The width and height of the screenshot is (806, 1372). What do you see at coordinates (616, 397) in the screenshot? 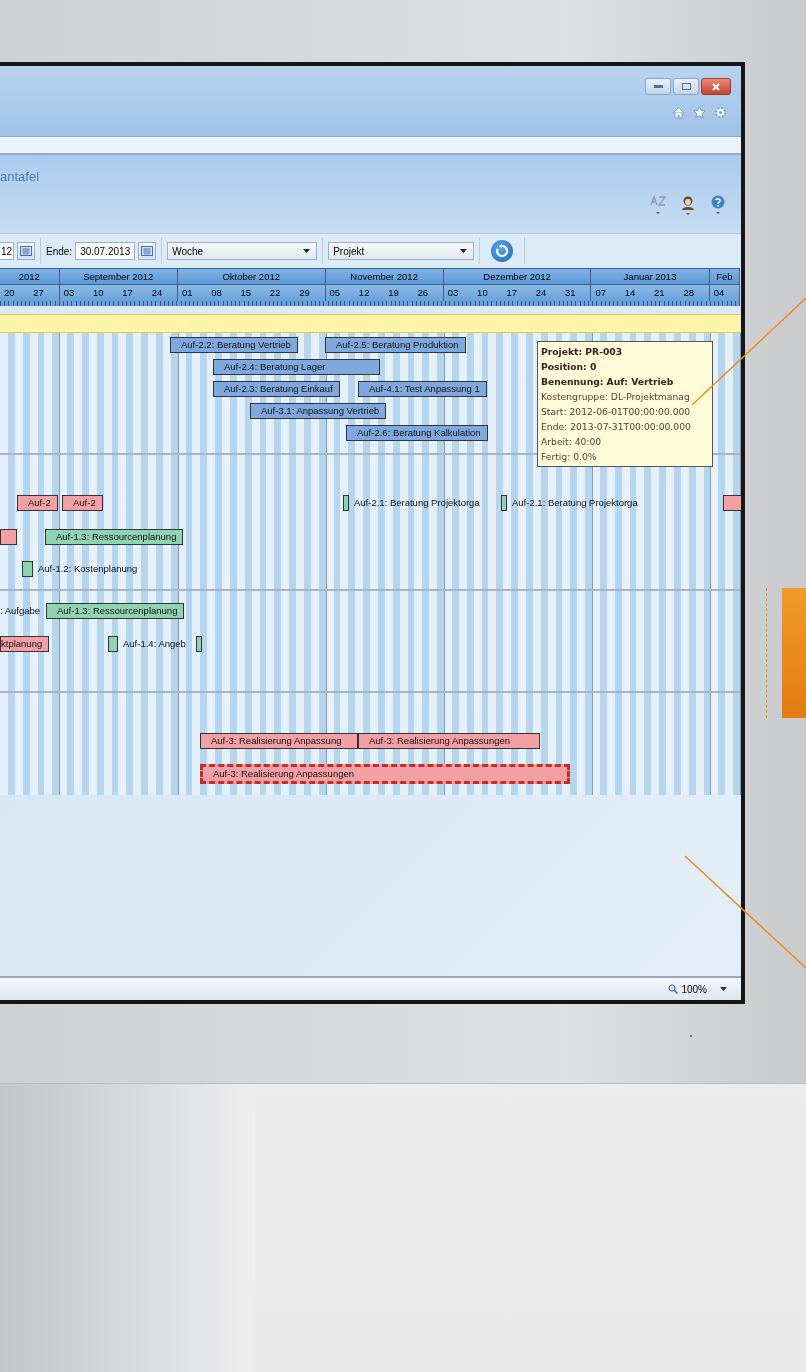
I see `tooltip-line: Kostengruppe: DL-Projektmanag` at bounding box center [616, 397].